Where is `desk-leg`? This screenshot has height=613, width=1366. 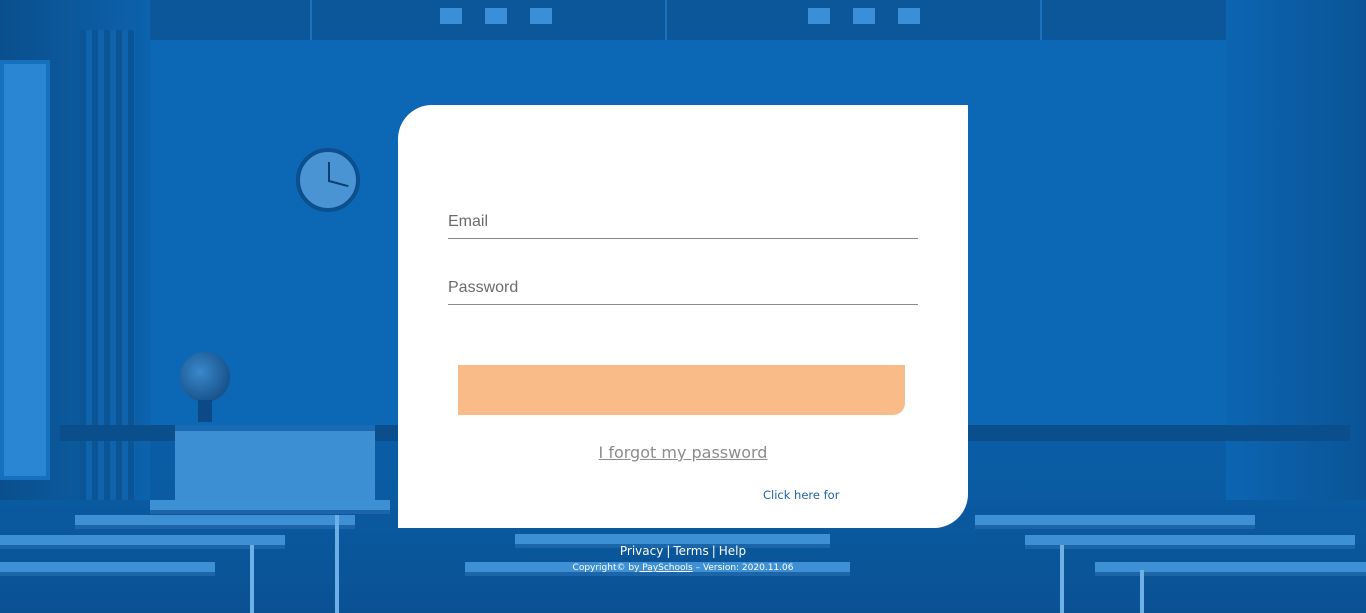 desk-leg is located at coordinates (1142, 591).